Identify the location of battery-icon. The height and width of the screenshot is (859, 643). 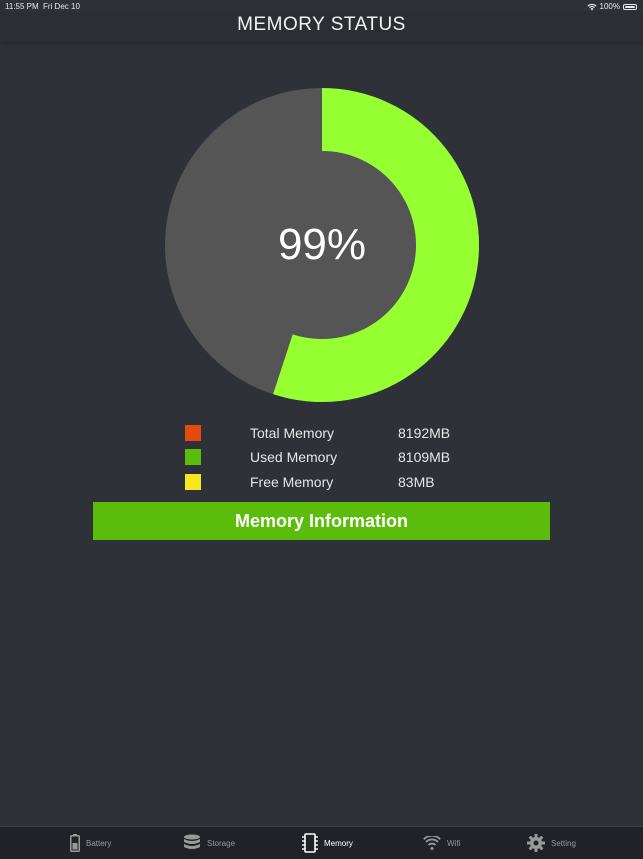
(75, 843).